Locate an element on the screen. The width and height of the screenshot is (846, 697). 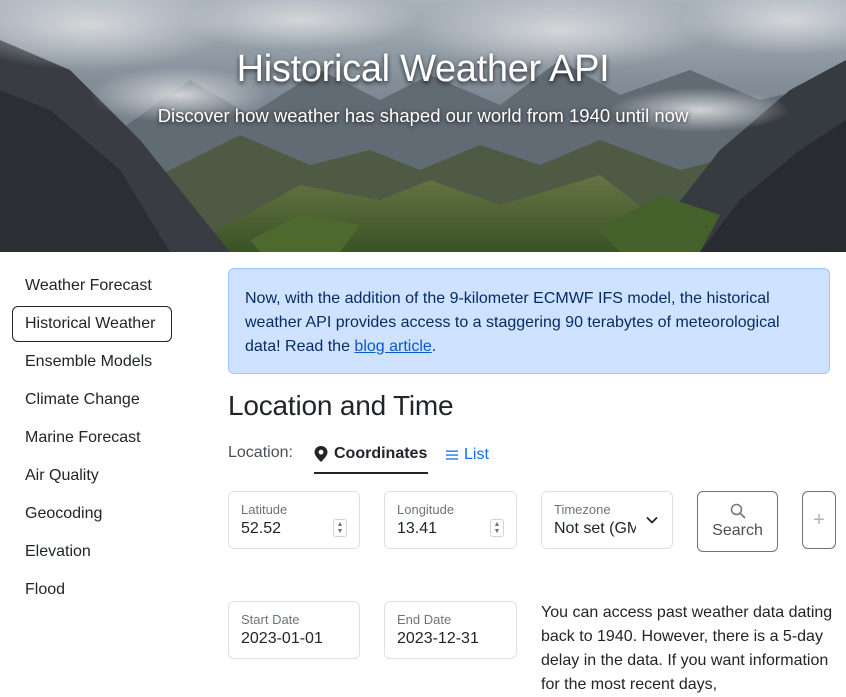
timezone-label: Timezone is located at coordinates (582, 509).